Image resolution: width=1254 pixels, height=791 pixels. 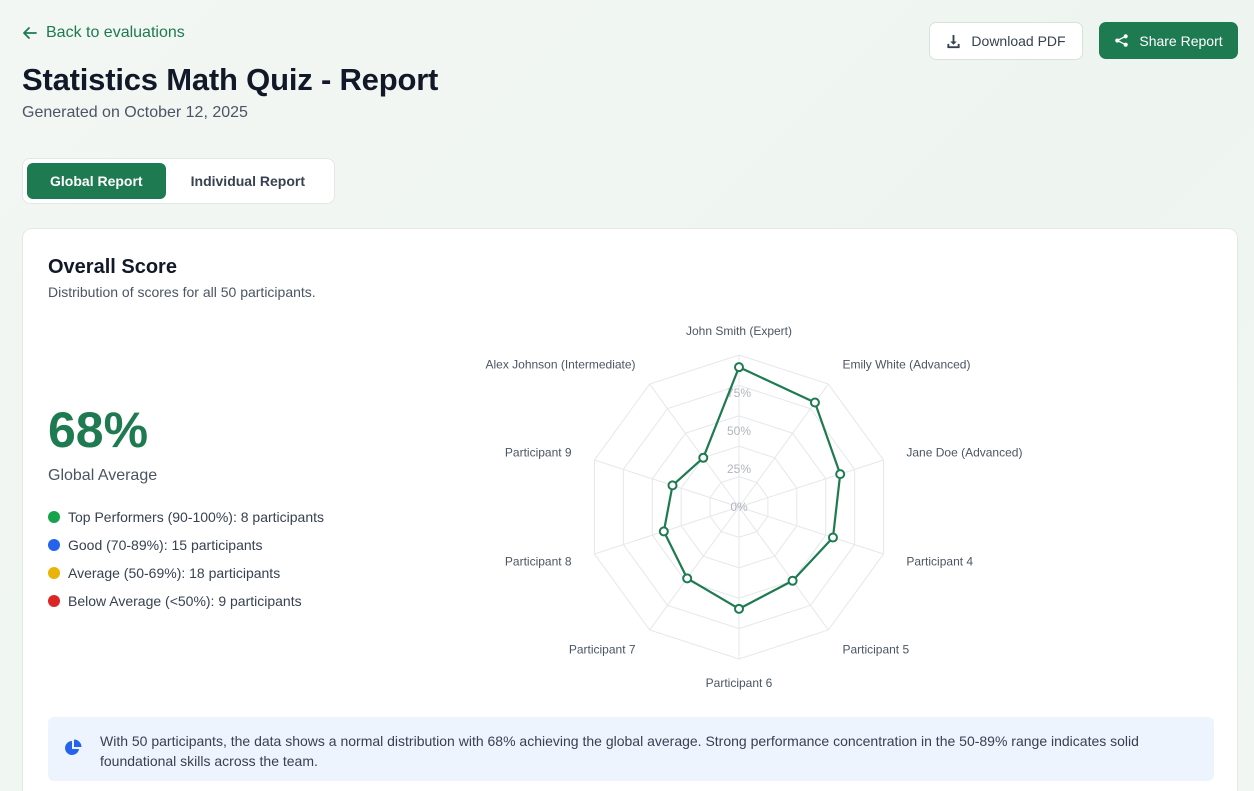 I want to click on radar-category-label: Jane Doe (Advanced), so click(x=964, y=453).